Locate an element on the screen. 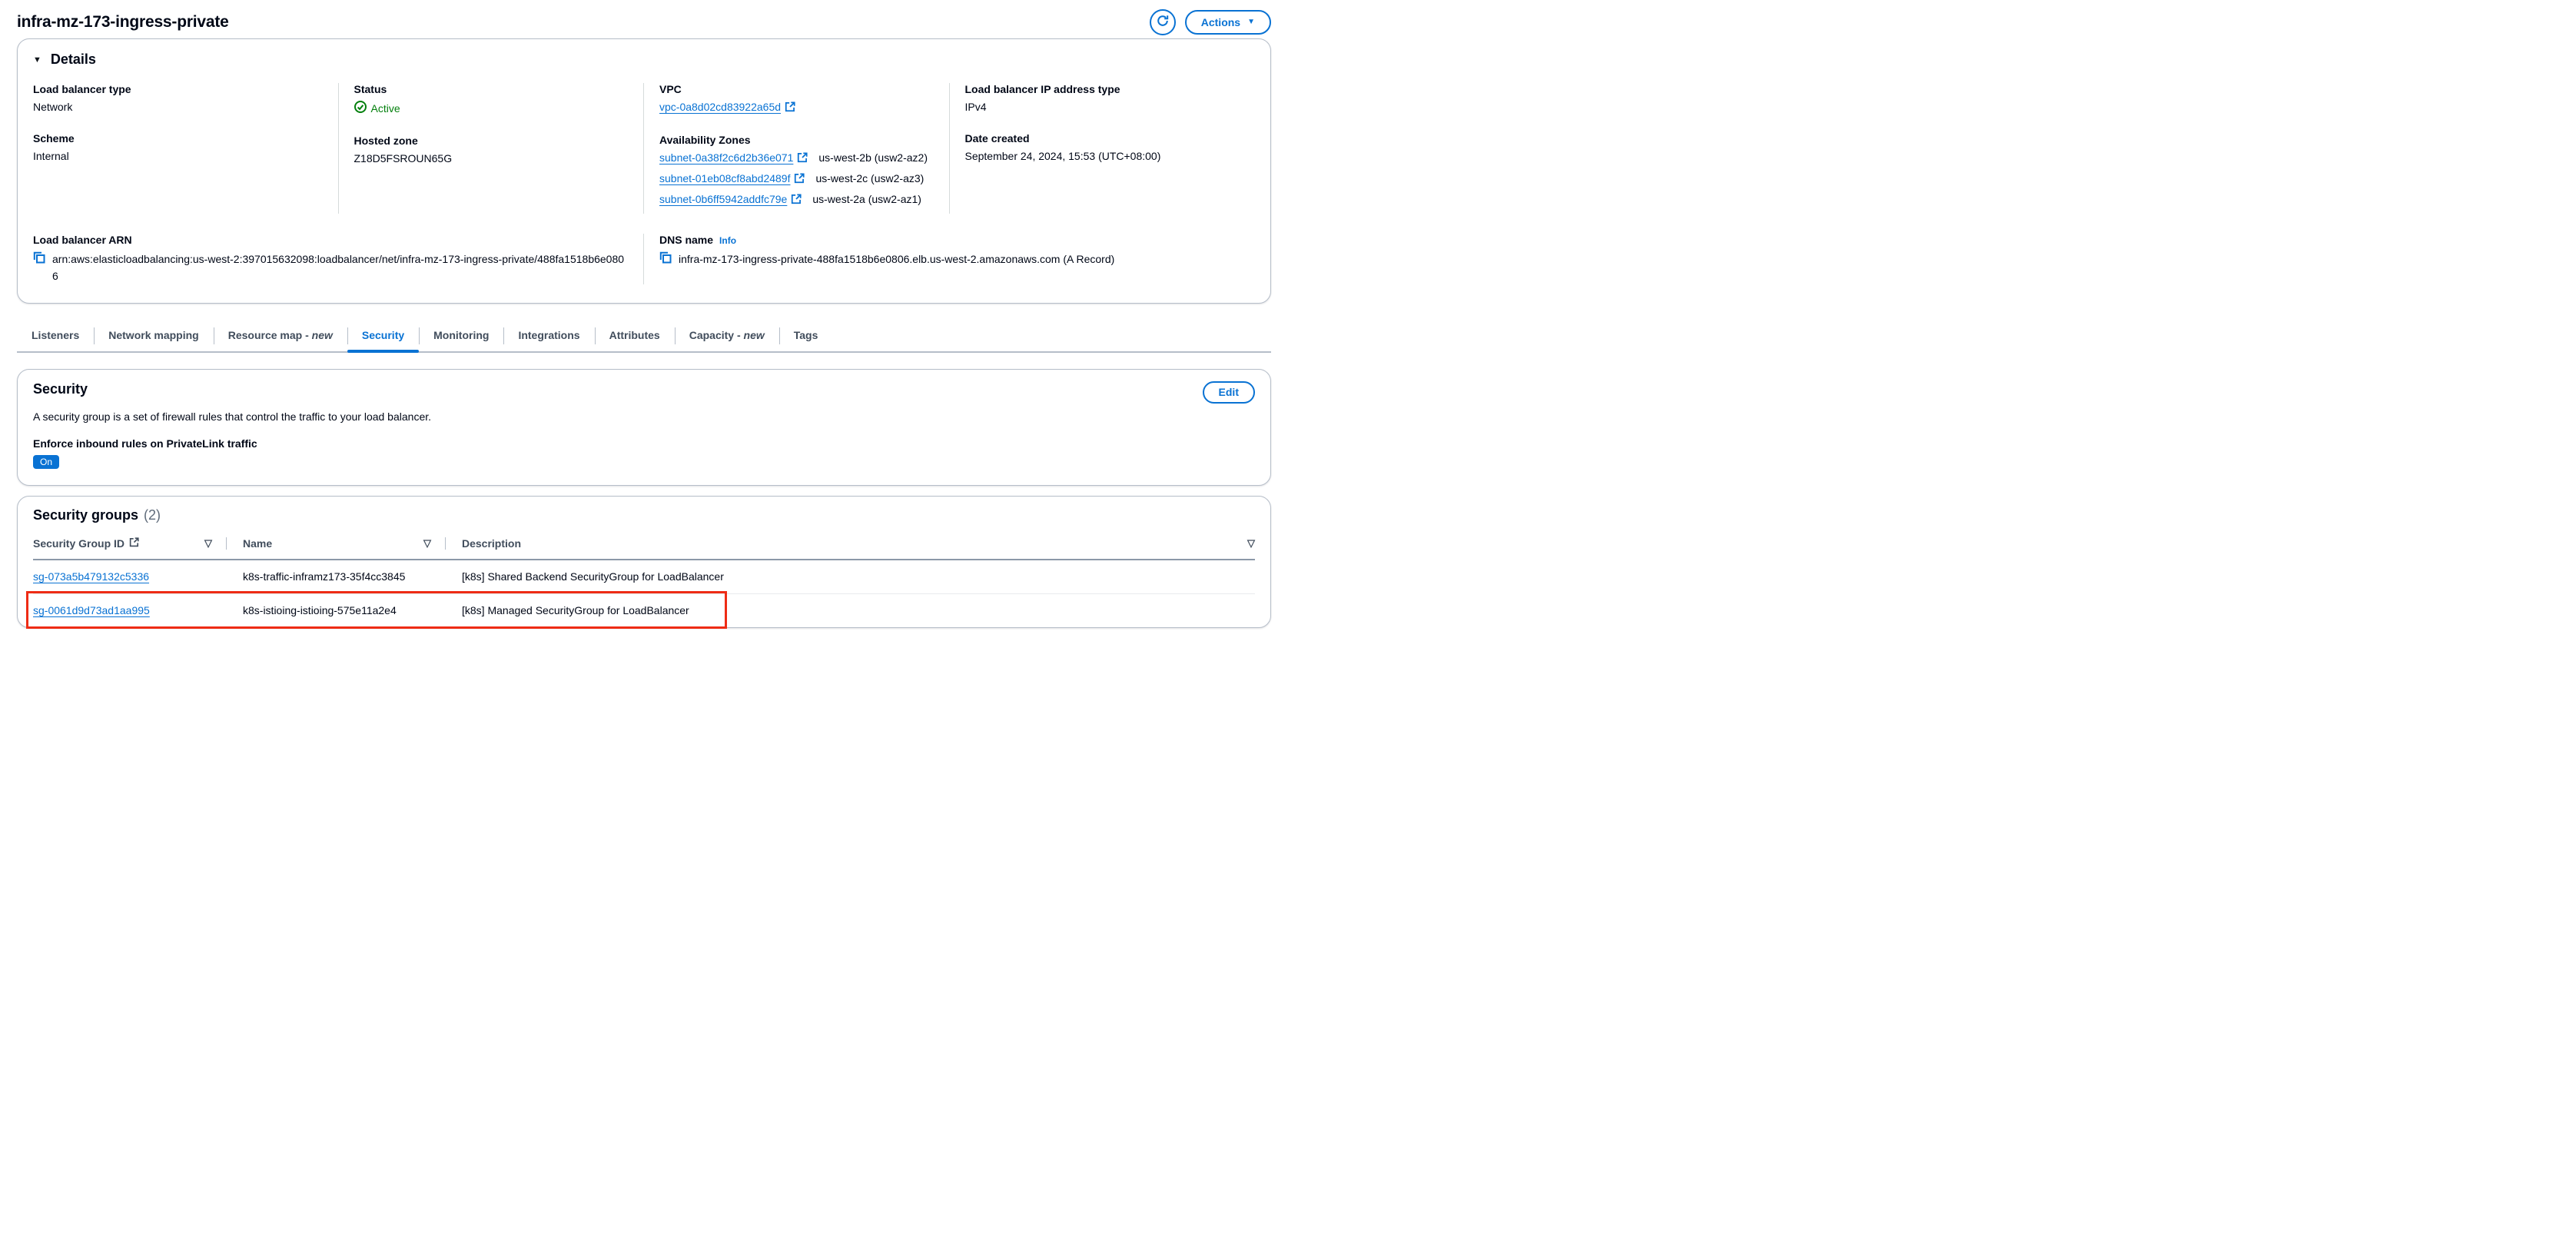  scheme-value: Internal is located at coordinates (51, 156).